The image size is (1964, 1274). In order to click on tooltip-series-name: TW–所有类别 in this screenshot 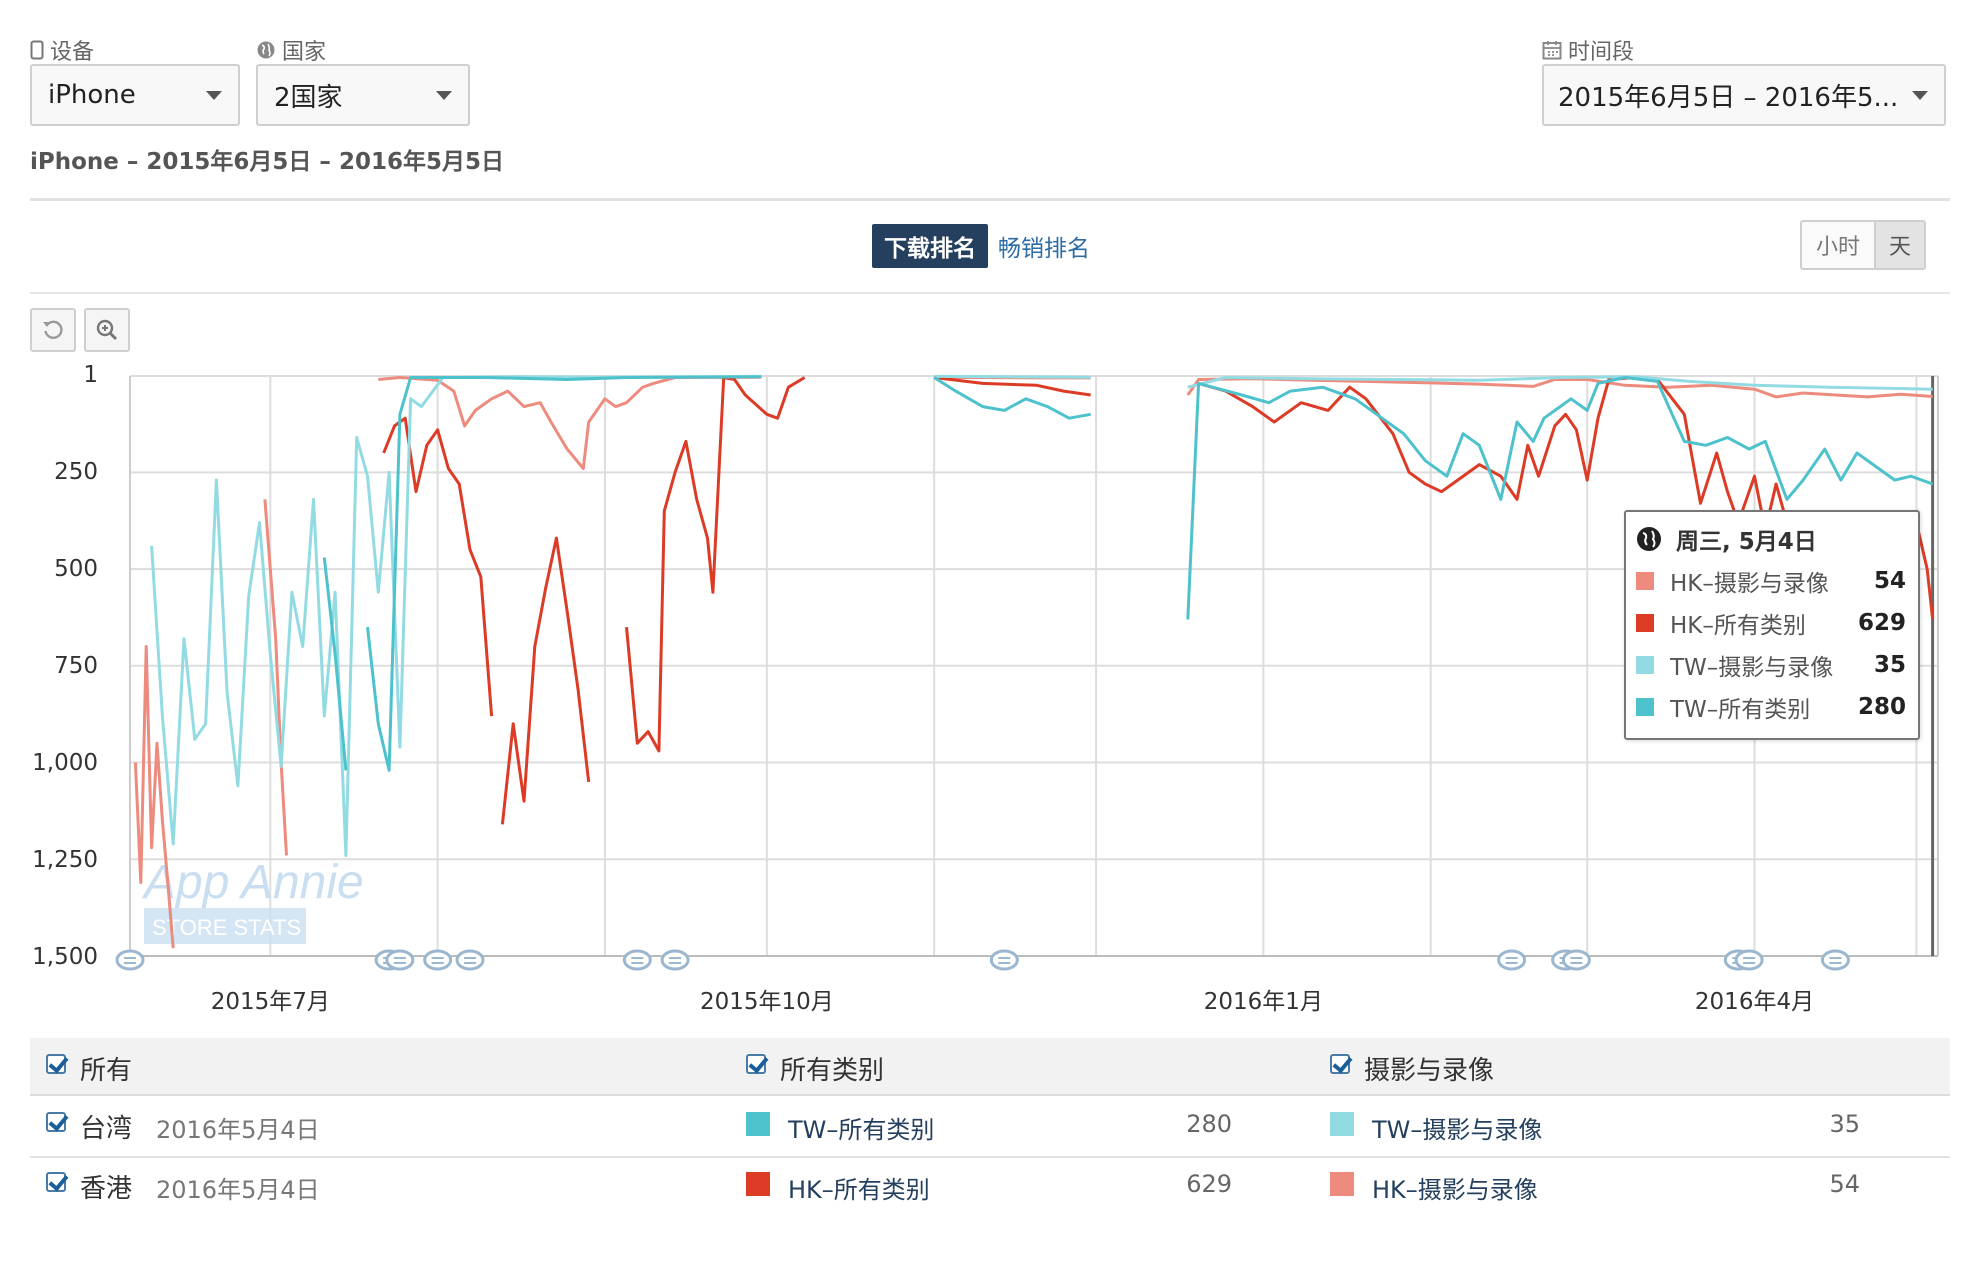, I will do `click(1740, 710)`.